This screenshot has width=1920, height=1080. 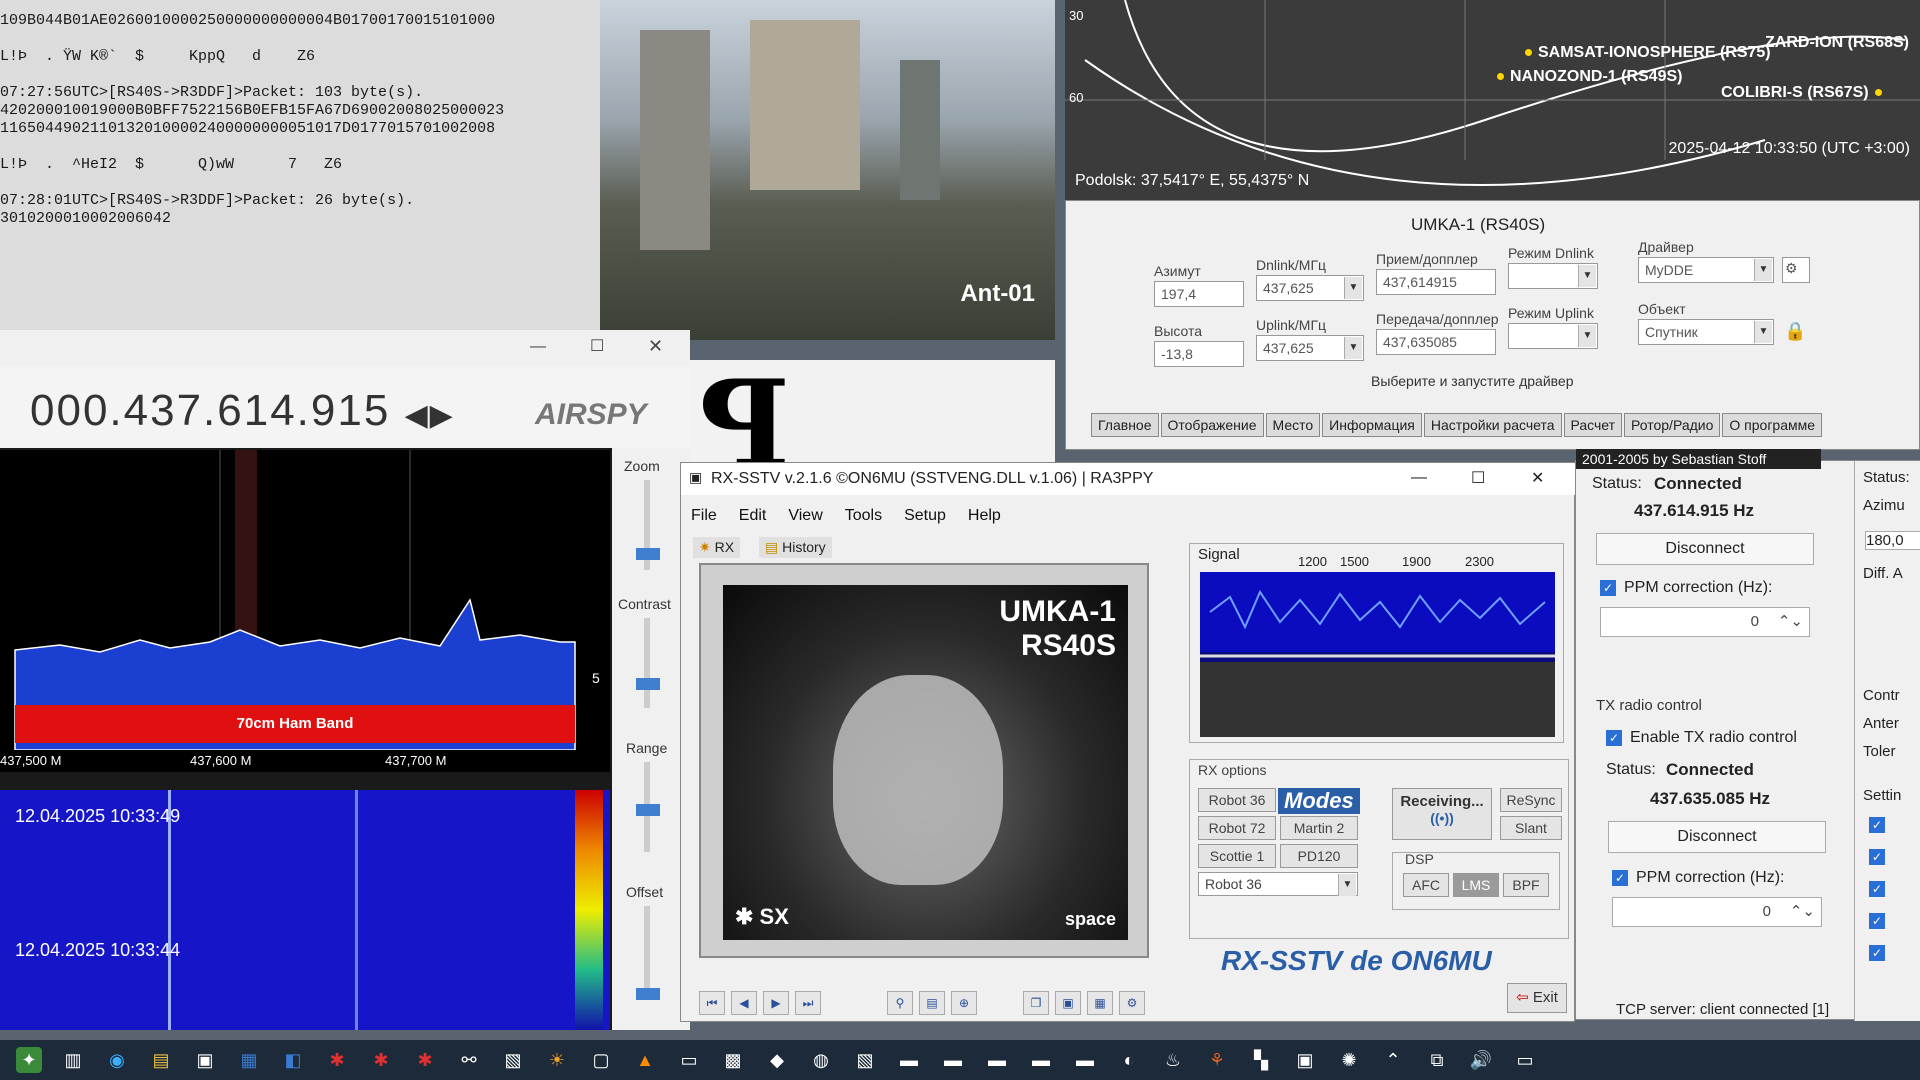 I want to click on contrast-slider, so click(x=647, y=663).